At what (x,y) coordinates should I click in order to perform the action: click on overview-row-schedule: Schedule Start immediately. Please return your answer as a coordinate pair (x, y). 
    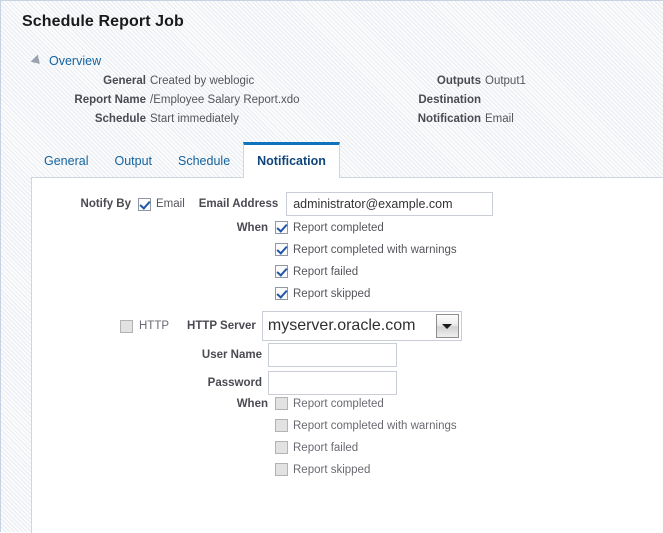
    Looking at the image, I should click on (206, 120).